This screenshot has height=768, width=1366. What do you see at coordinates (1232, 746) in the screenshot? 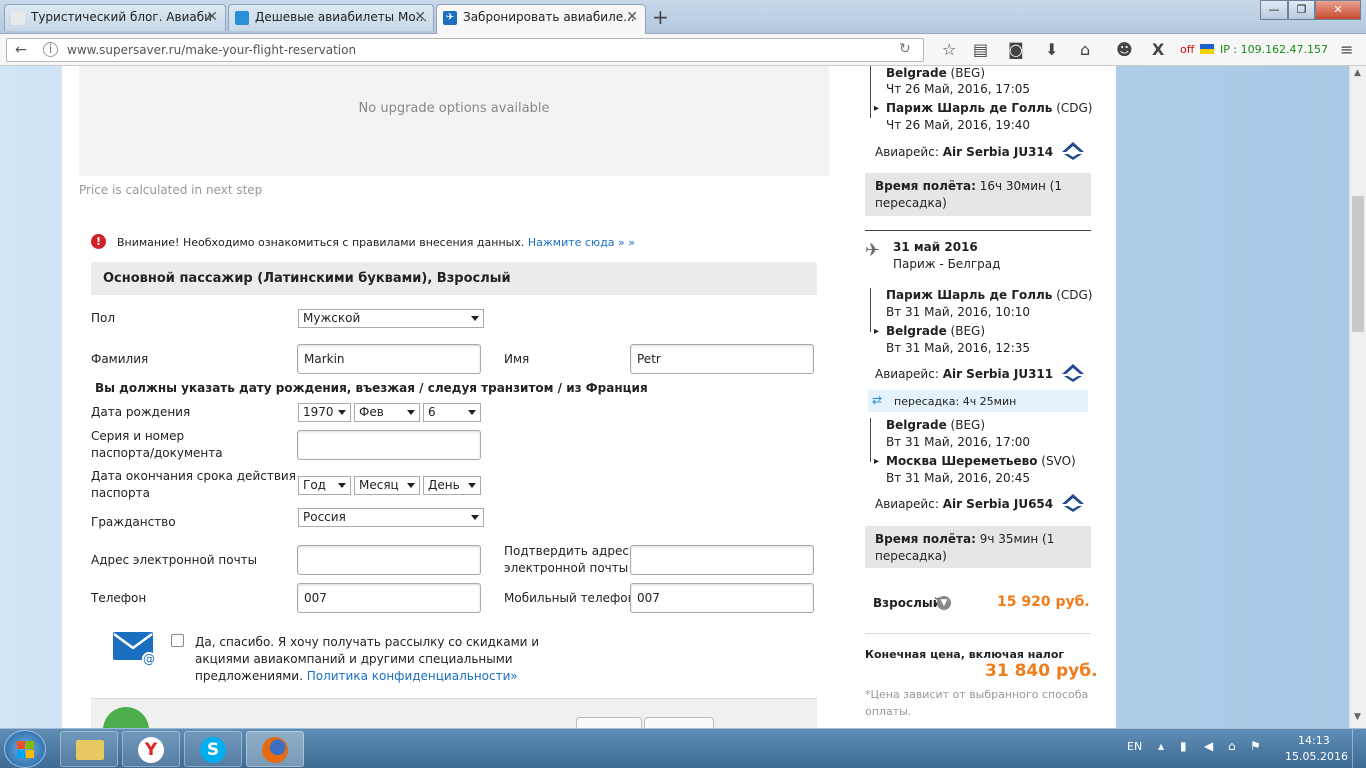
I see `usb-icon: ⌂` at bounding box center [1232, 746].